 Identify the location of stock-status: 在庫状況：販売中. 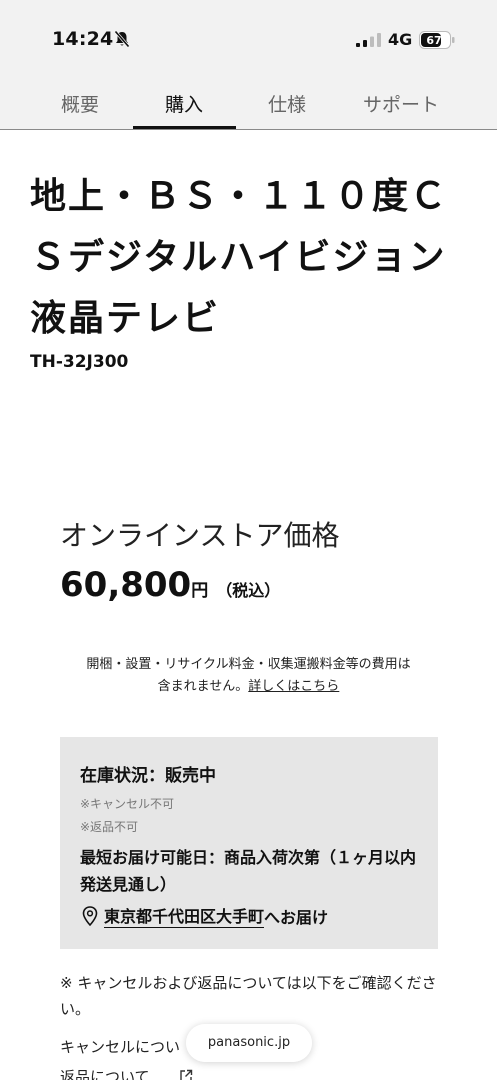
(148, 776).